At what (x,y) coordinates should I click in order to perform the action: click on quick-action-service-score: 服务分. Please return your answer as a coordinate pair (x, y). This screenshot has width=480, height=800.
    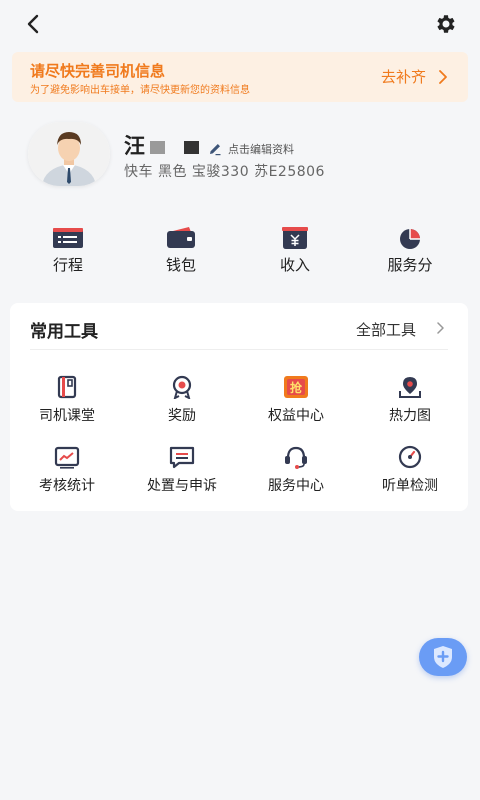
    Looking at the image, I should click on (410, 251).